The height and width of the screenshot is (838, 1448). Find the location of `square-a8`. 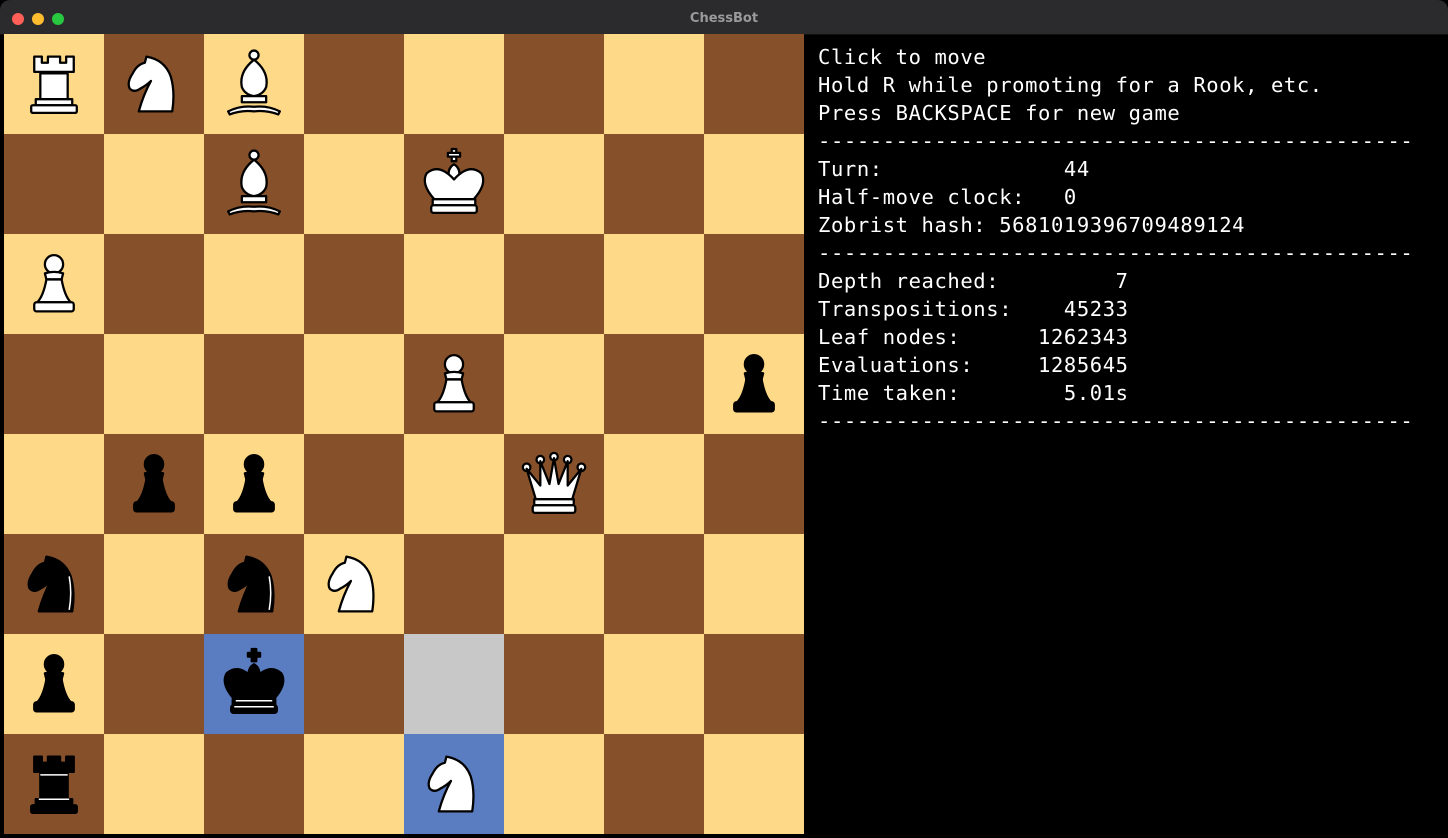

square-a8 is located at coordinates (54, 84).